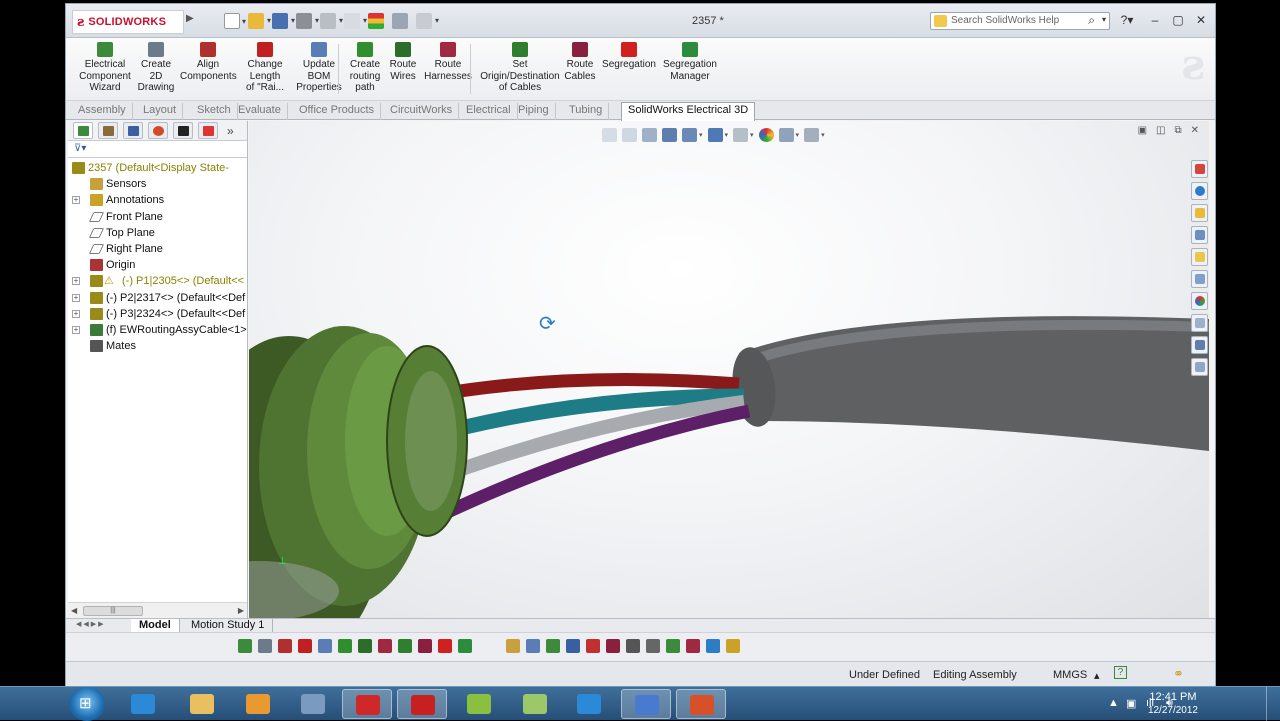 This screenshot has width=1280, height=721. What do you see at coordinates (157, 330) in the screenshot?
I see `tree-node: + (f) EWRoutingAssyCable<1>` at bounding box center [157, 330].